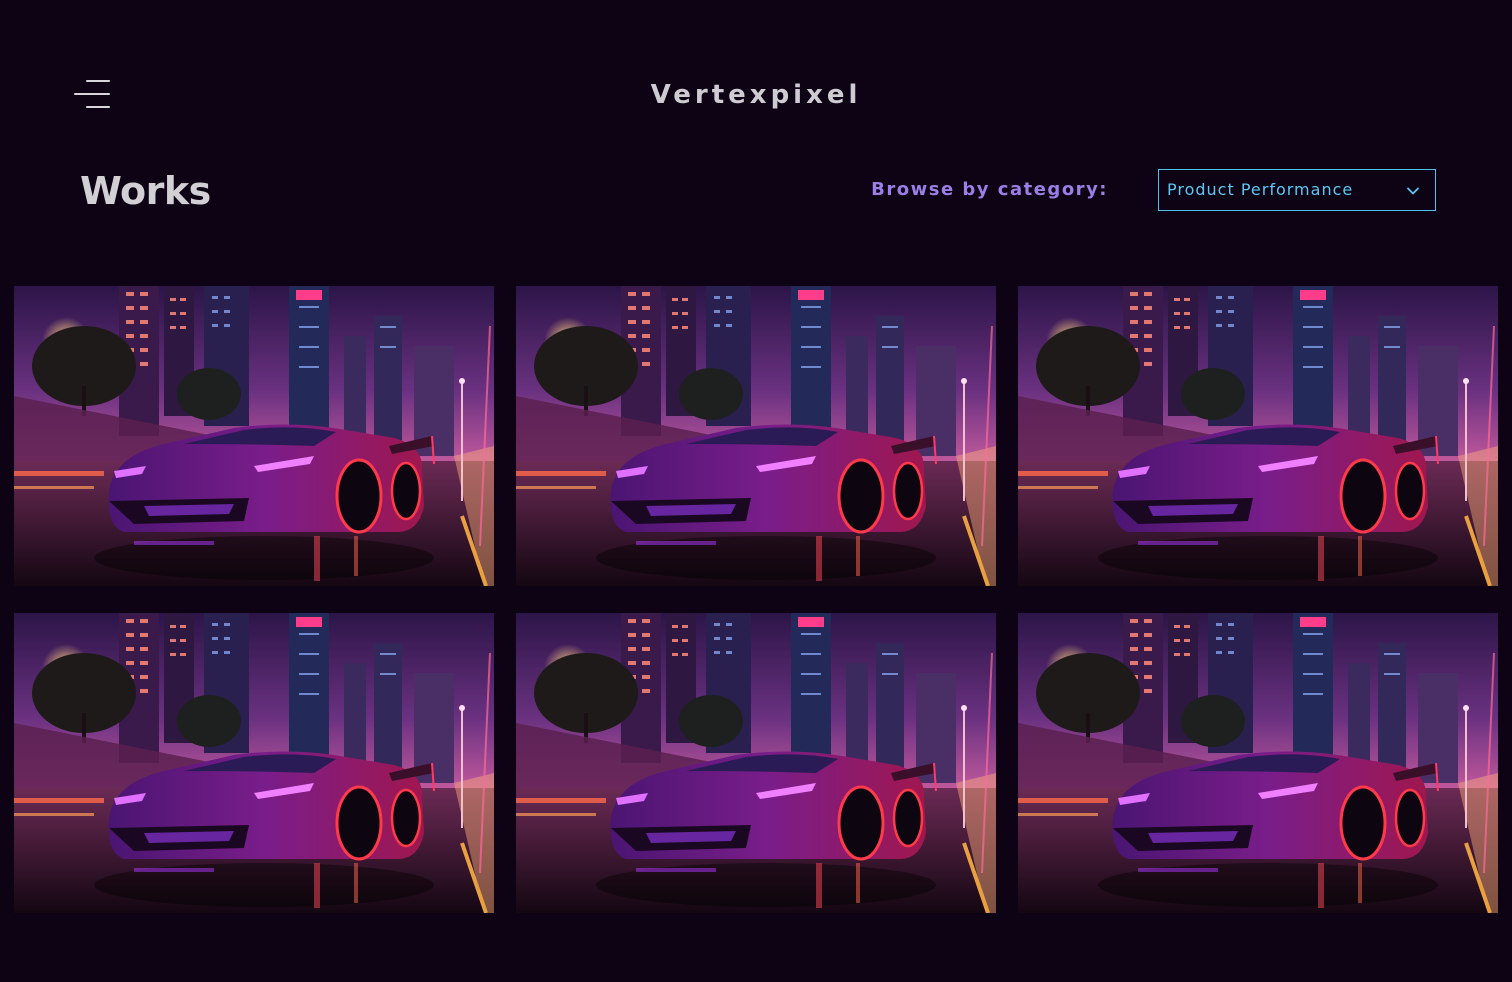 This screenshot has width=1512, height=982. I want to click on chevron-down-icon, so click(1413, 191).